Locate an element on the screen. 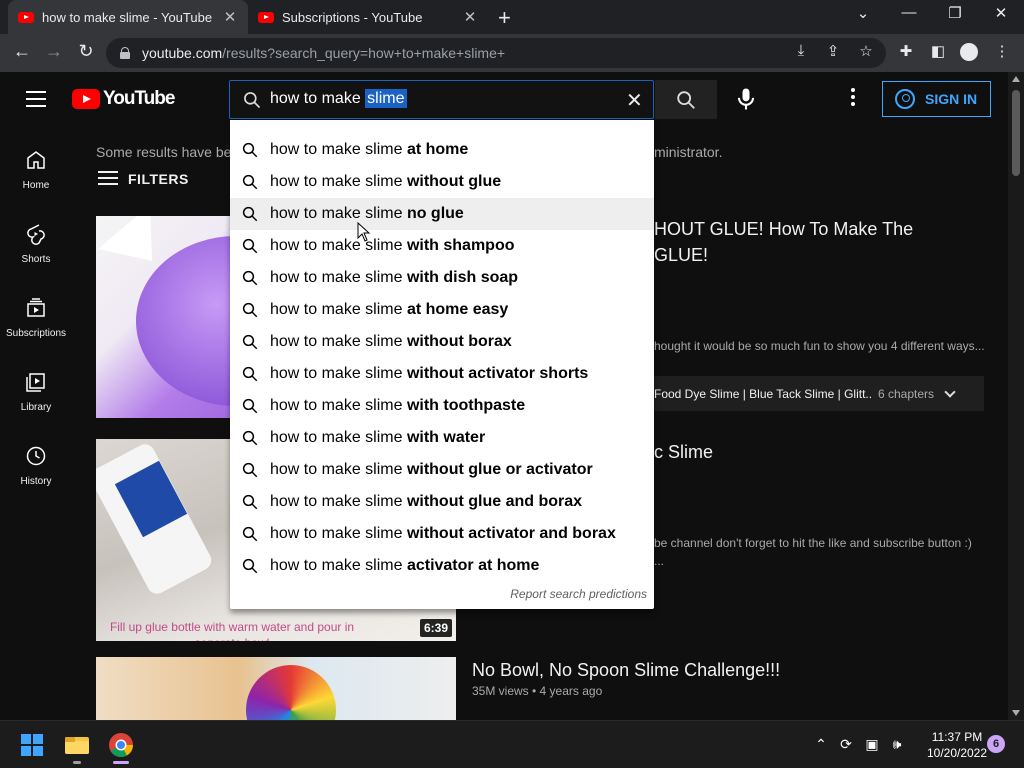 Image resolution: width=1024 pixels, height=768 pixels. video-thumbnail is located at coordinates (276, 688).